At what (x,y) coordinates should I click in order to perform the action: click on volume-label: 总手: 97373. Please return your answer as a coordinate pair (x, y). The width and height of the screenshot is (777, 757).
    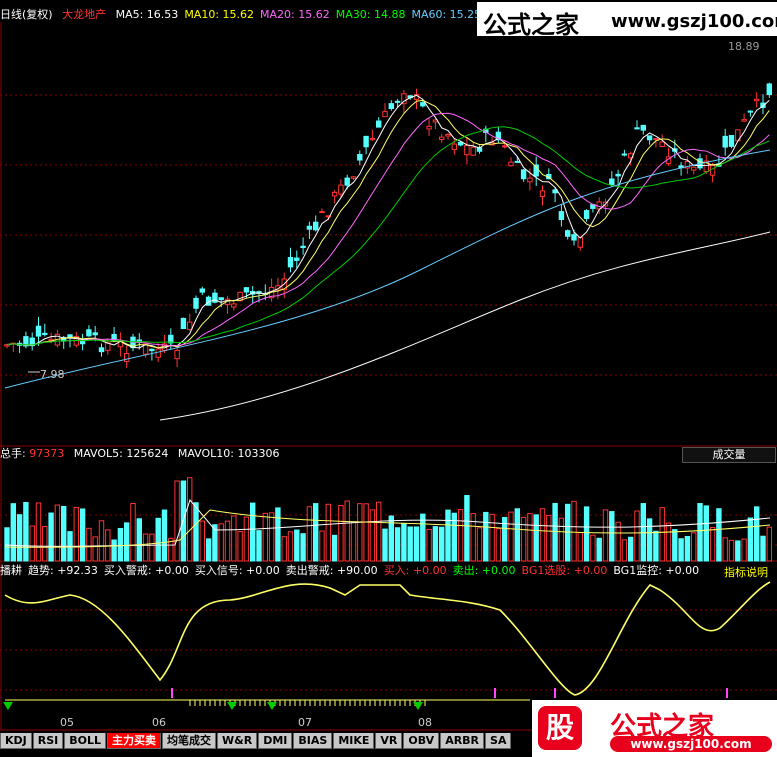
    Looking at the image, I should click on (32, 453).